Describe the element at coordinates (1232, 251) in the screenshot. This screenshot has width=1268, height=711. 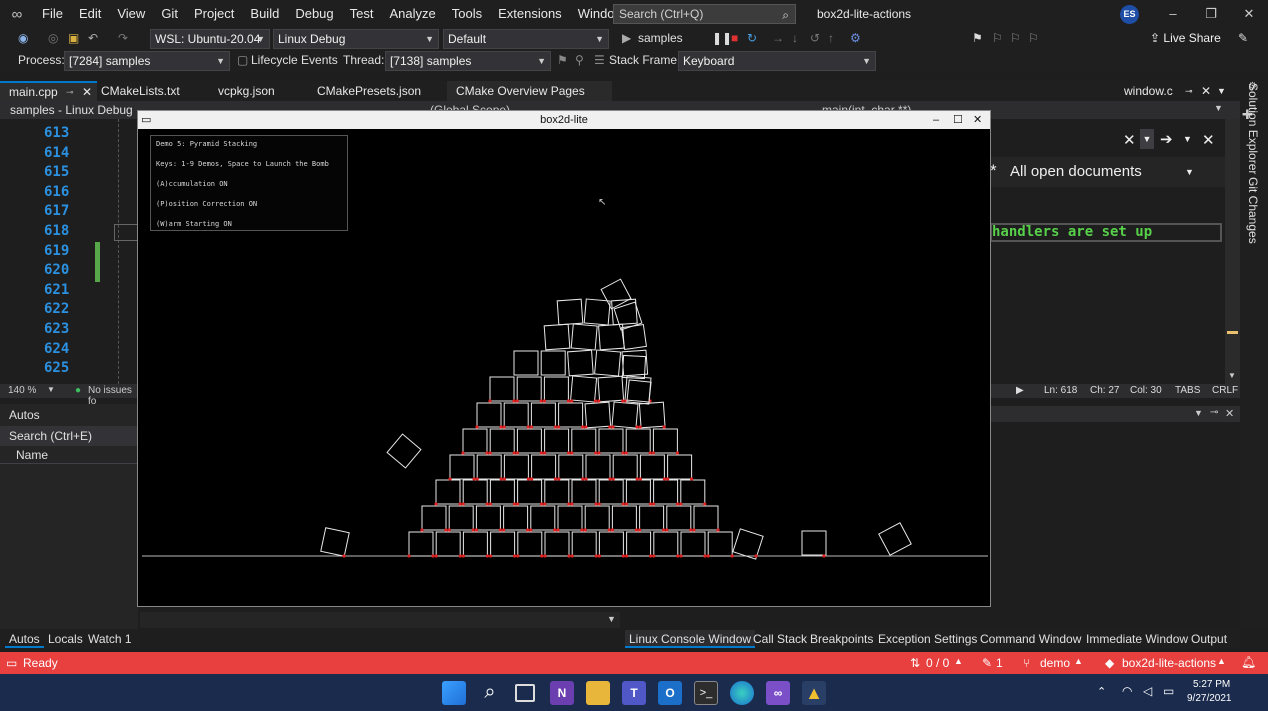
I see `editor-scrollbar: ▼` at that location.